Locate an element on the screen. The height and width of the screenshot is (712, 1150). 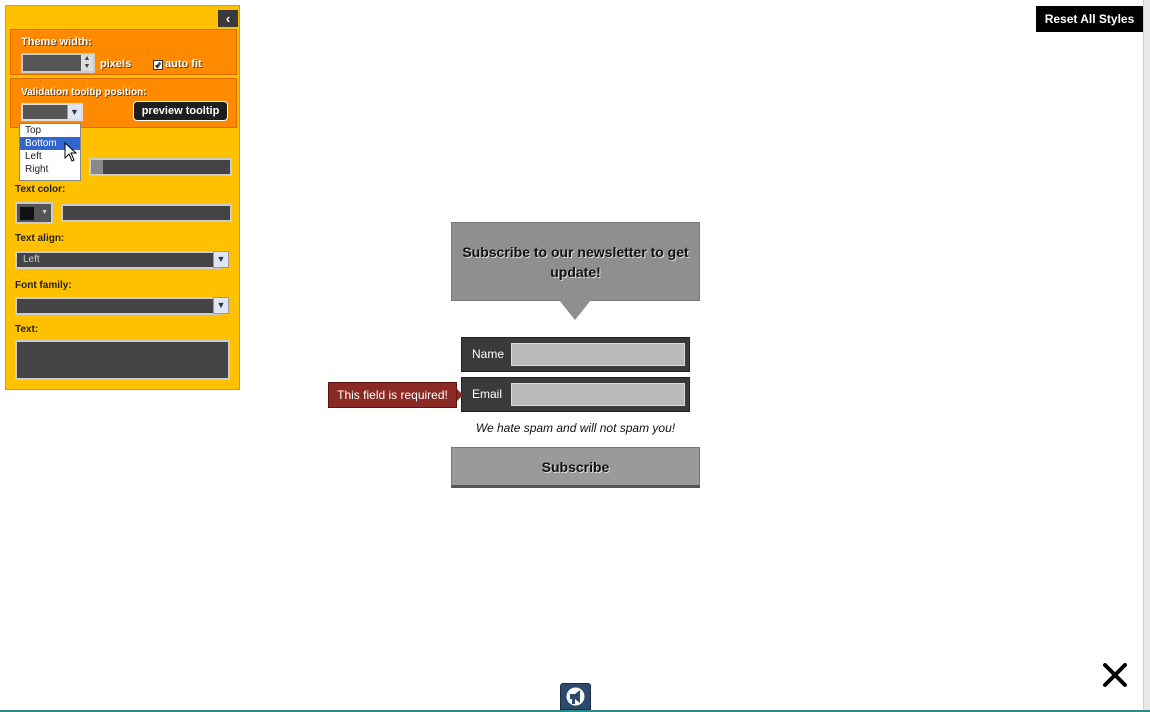
spam-note: We hate spam and will not spam you! is located at coordinates (575, 428).